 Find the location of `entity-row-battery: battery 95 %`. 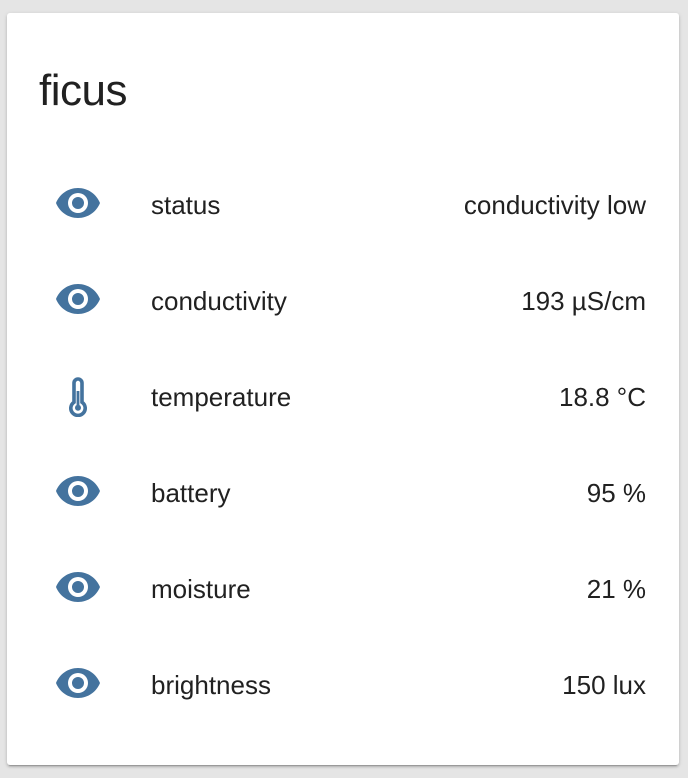

entity-row-battery: battery 95 % is located at coordinates (343, 493).